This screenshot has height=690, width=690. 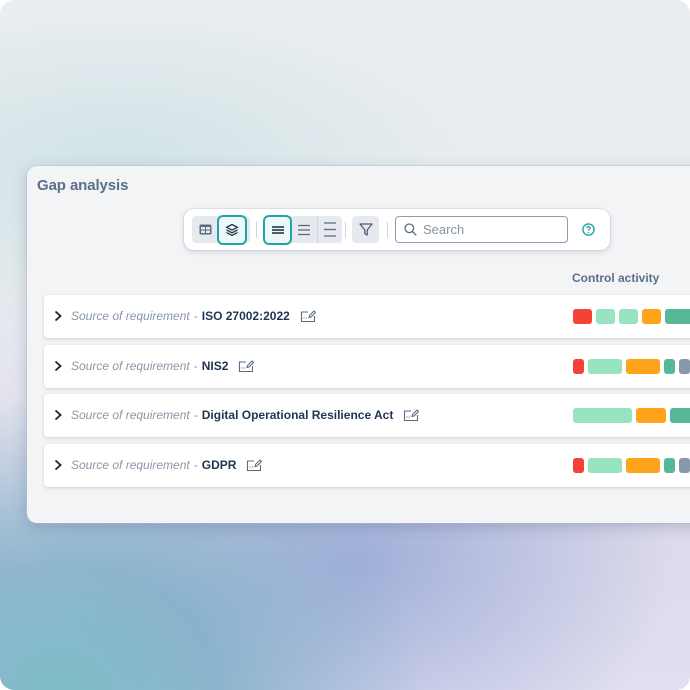 I want to click on search-input, so click(x=493, y=229).